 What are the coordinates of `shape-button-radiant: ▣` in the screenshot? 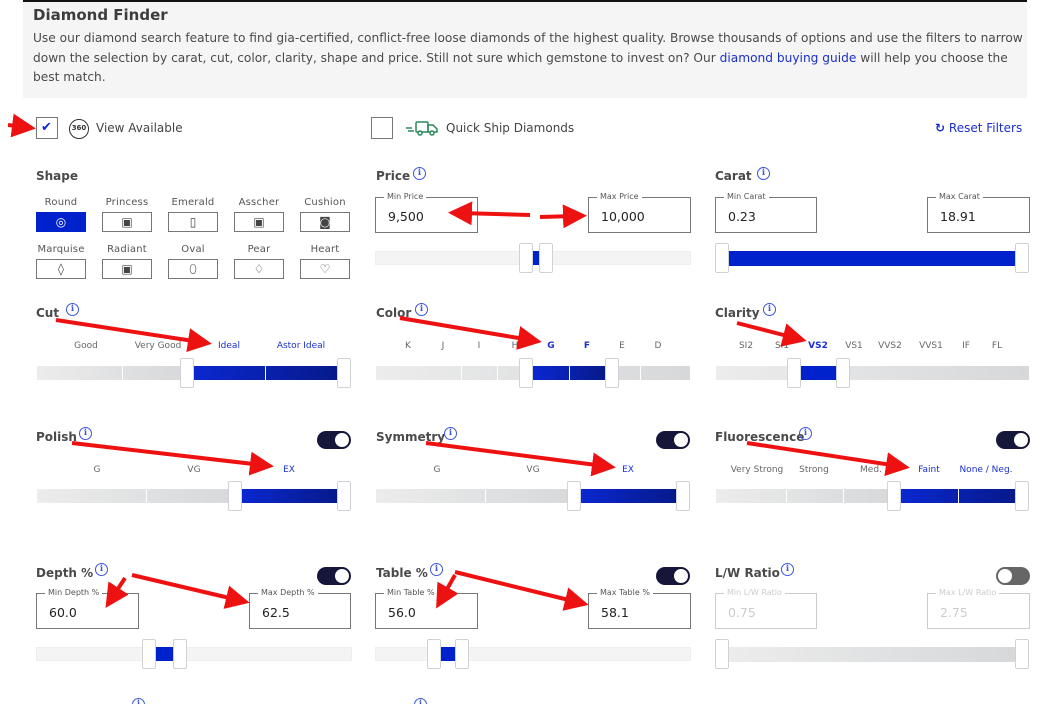 It's located at (127, 269).